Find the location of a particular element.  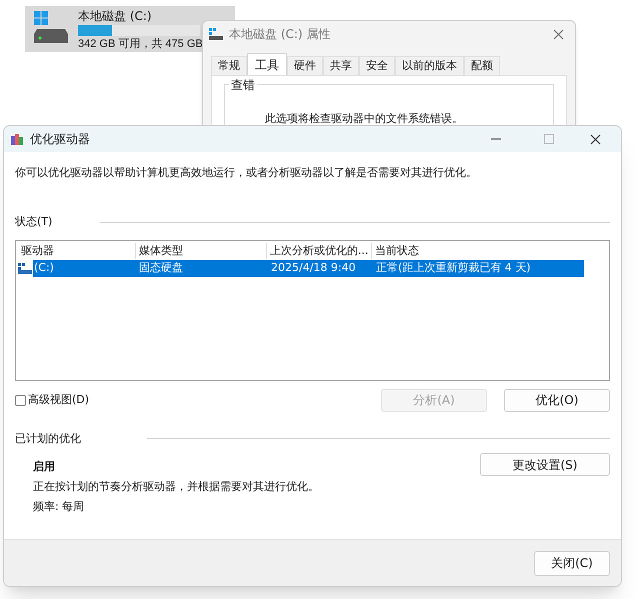

drive-space: 342 GB 可用，共 475 GB is located at coordinates (140, 44).